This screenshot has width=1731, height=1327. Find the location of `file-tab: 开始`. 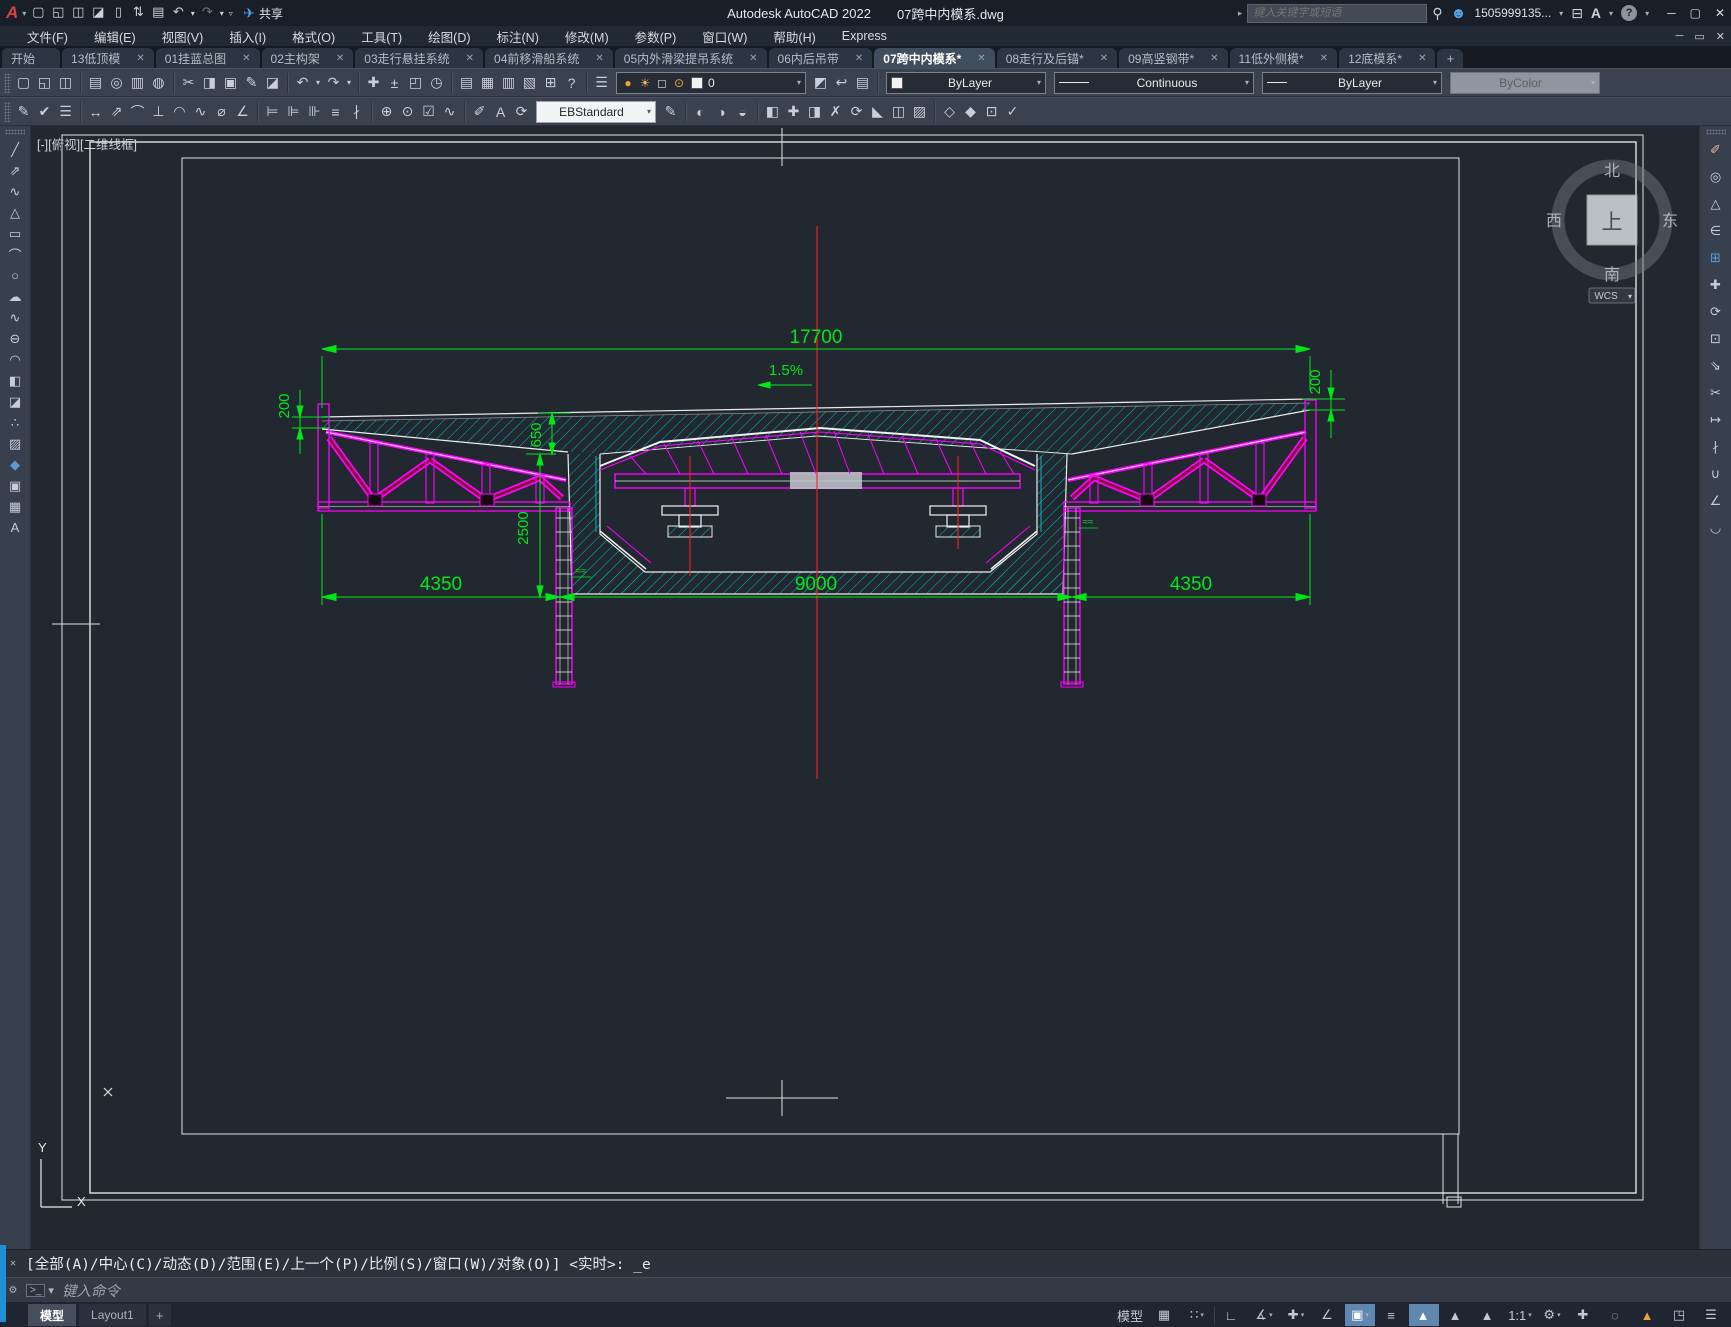

file-tab: 开始 is located at coordinates (31, 58).